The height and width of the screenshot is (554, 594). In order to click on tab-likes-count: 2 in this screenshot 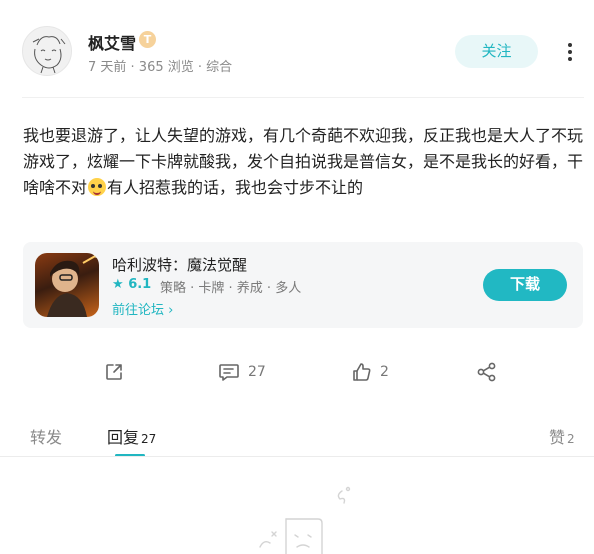, I will do `click(571, 439)`.